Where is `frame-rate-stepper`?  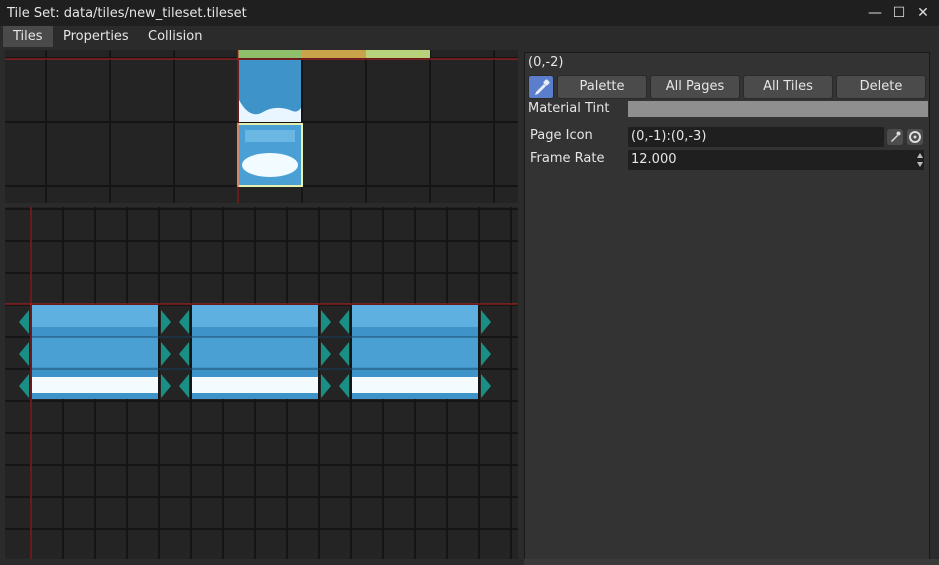
frame-rate-stepper is located at coordinates (920, 160).